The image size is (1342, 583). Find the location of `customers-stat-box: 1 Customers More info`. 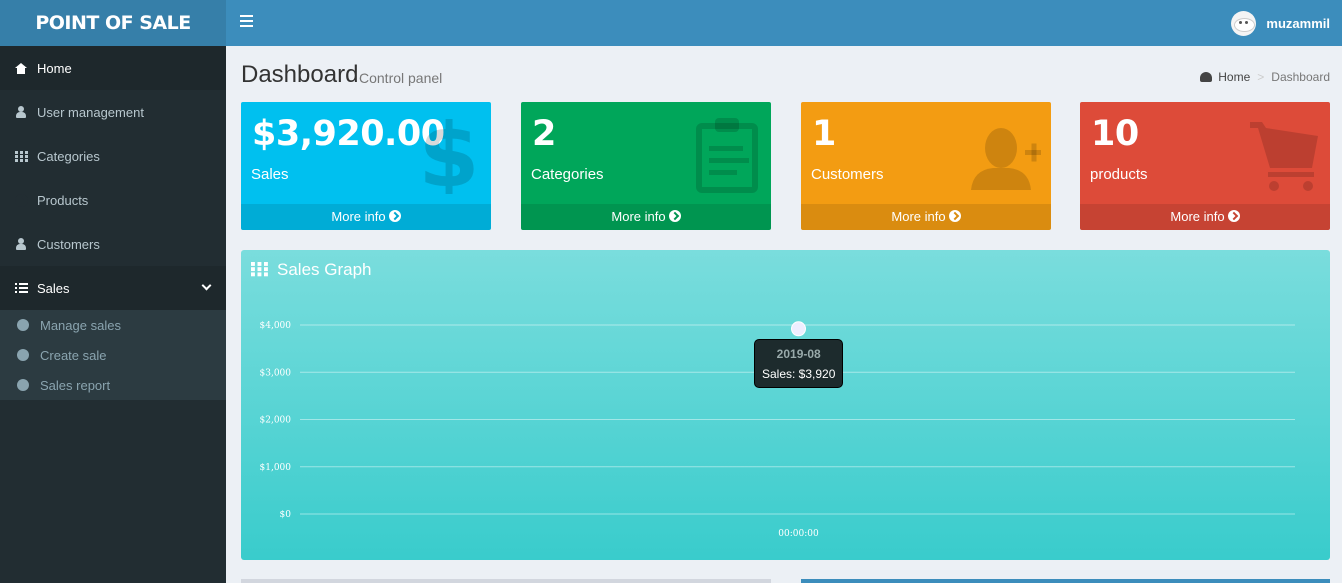

customers-stat-box: 1 Customers More info is located at coordinates (926, 166).